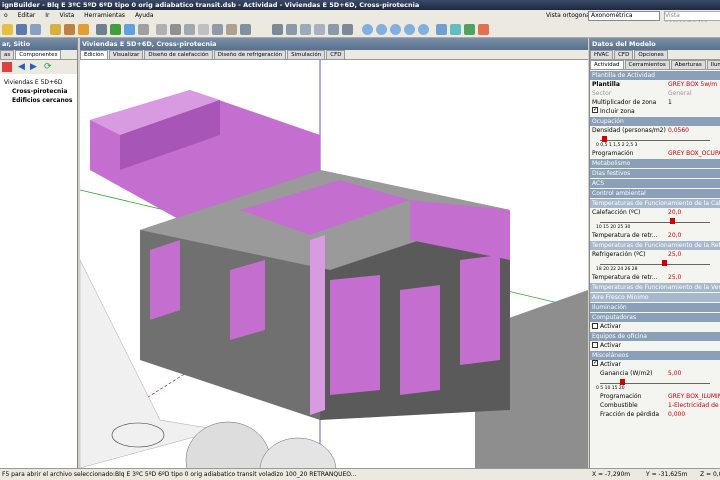 The height and width of the screenshot is (480, 720). What do you see at coordinates (655, 163) in the screenshot?
I see `section-metabolism: Metabolismo` at bounding box center [655, 163].